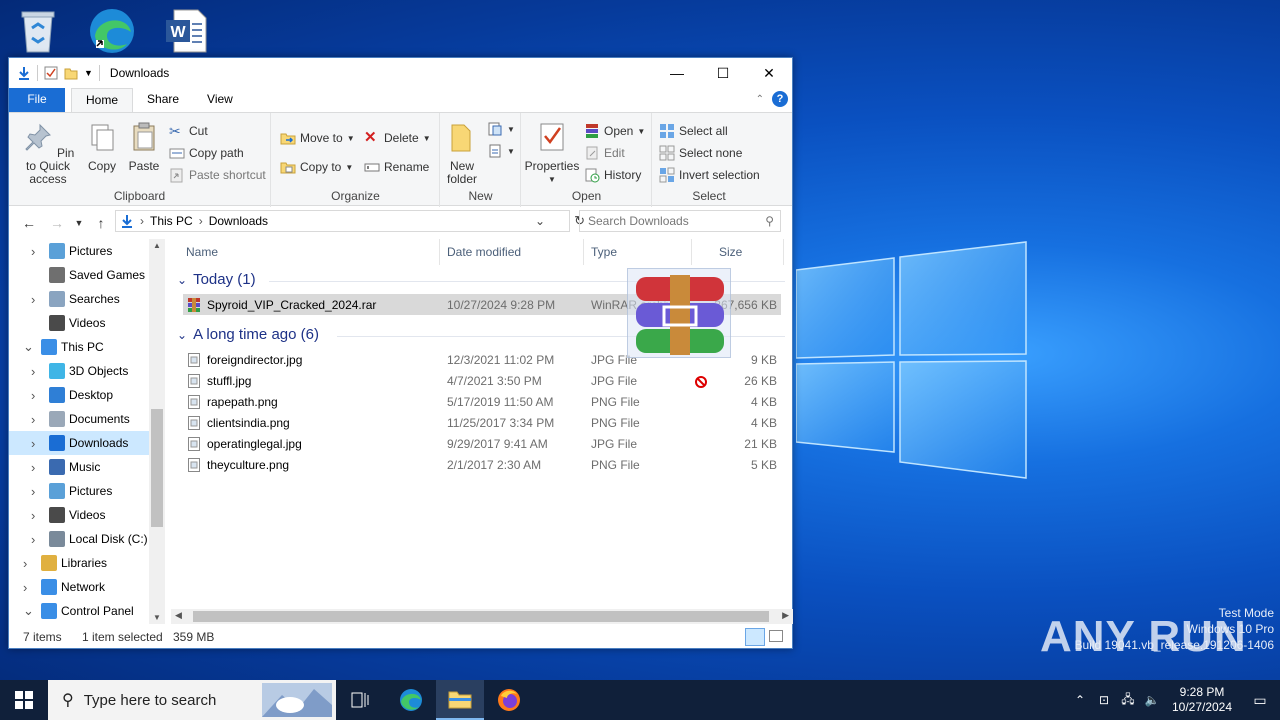  Describe the element at coordinates (79, 587) in the screenshot. I see `nav-item: › Network` at that location.